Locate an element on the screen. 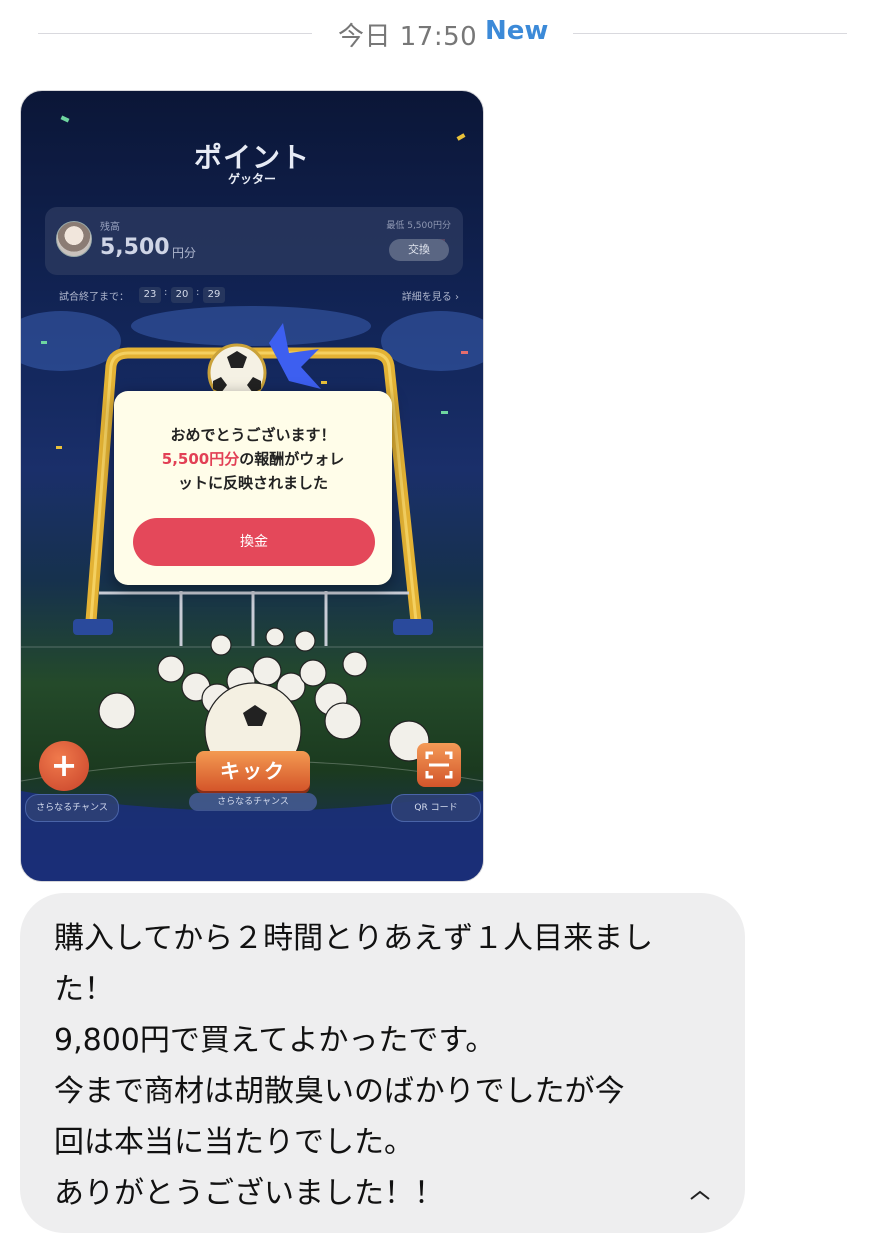 The height and width of the screenshot is (1233, 885). kick-sub-label: さらなるチャンス is located at coordinates (253, 802).